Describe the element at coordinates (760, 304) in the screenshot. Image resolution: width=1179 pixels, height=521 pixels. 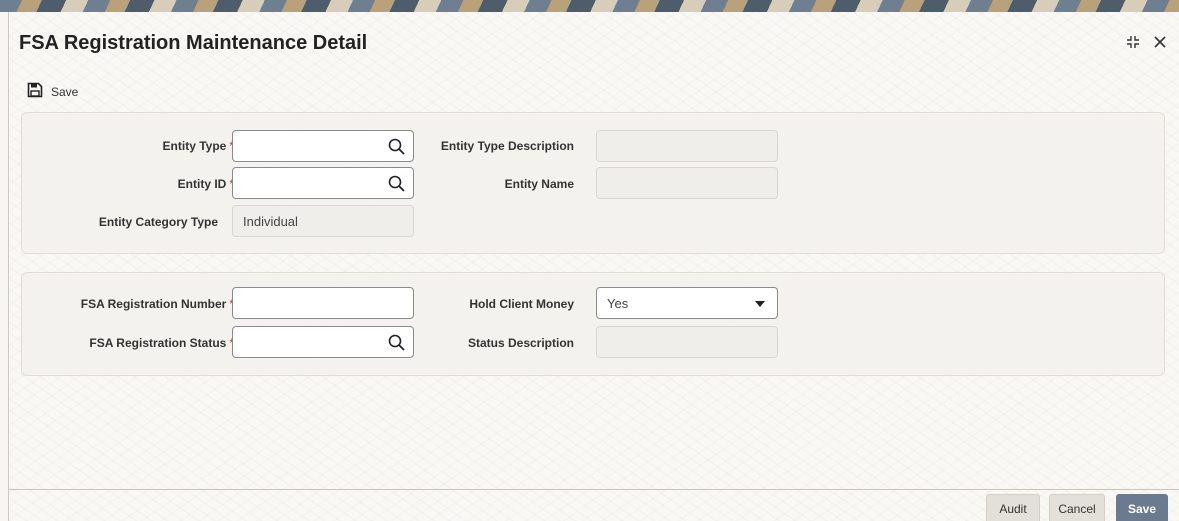
I see `dropdown-caret-icon` at that location.